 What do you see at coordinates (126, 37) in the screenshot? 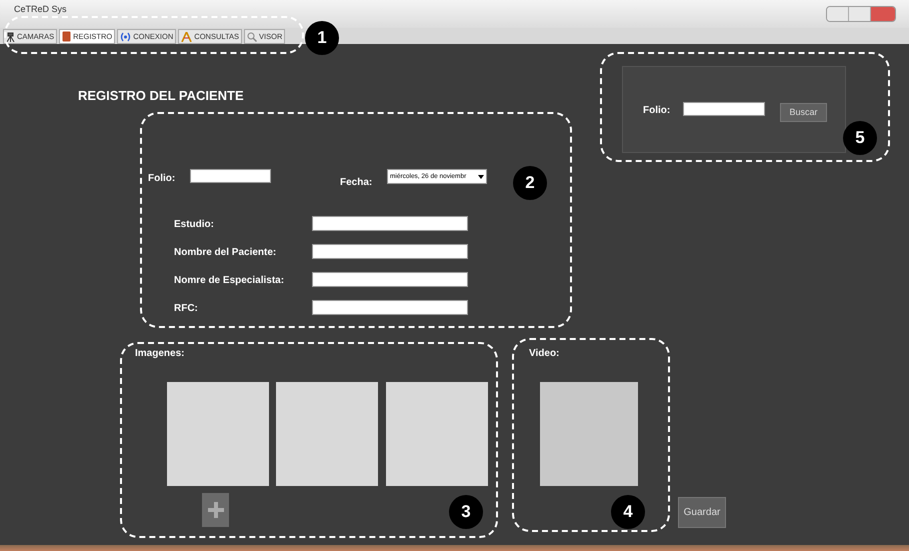
I see `signal-icon` at bounding box center [126, 37].